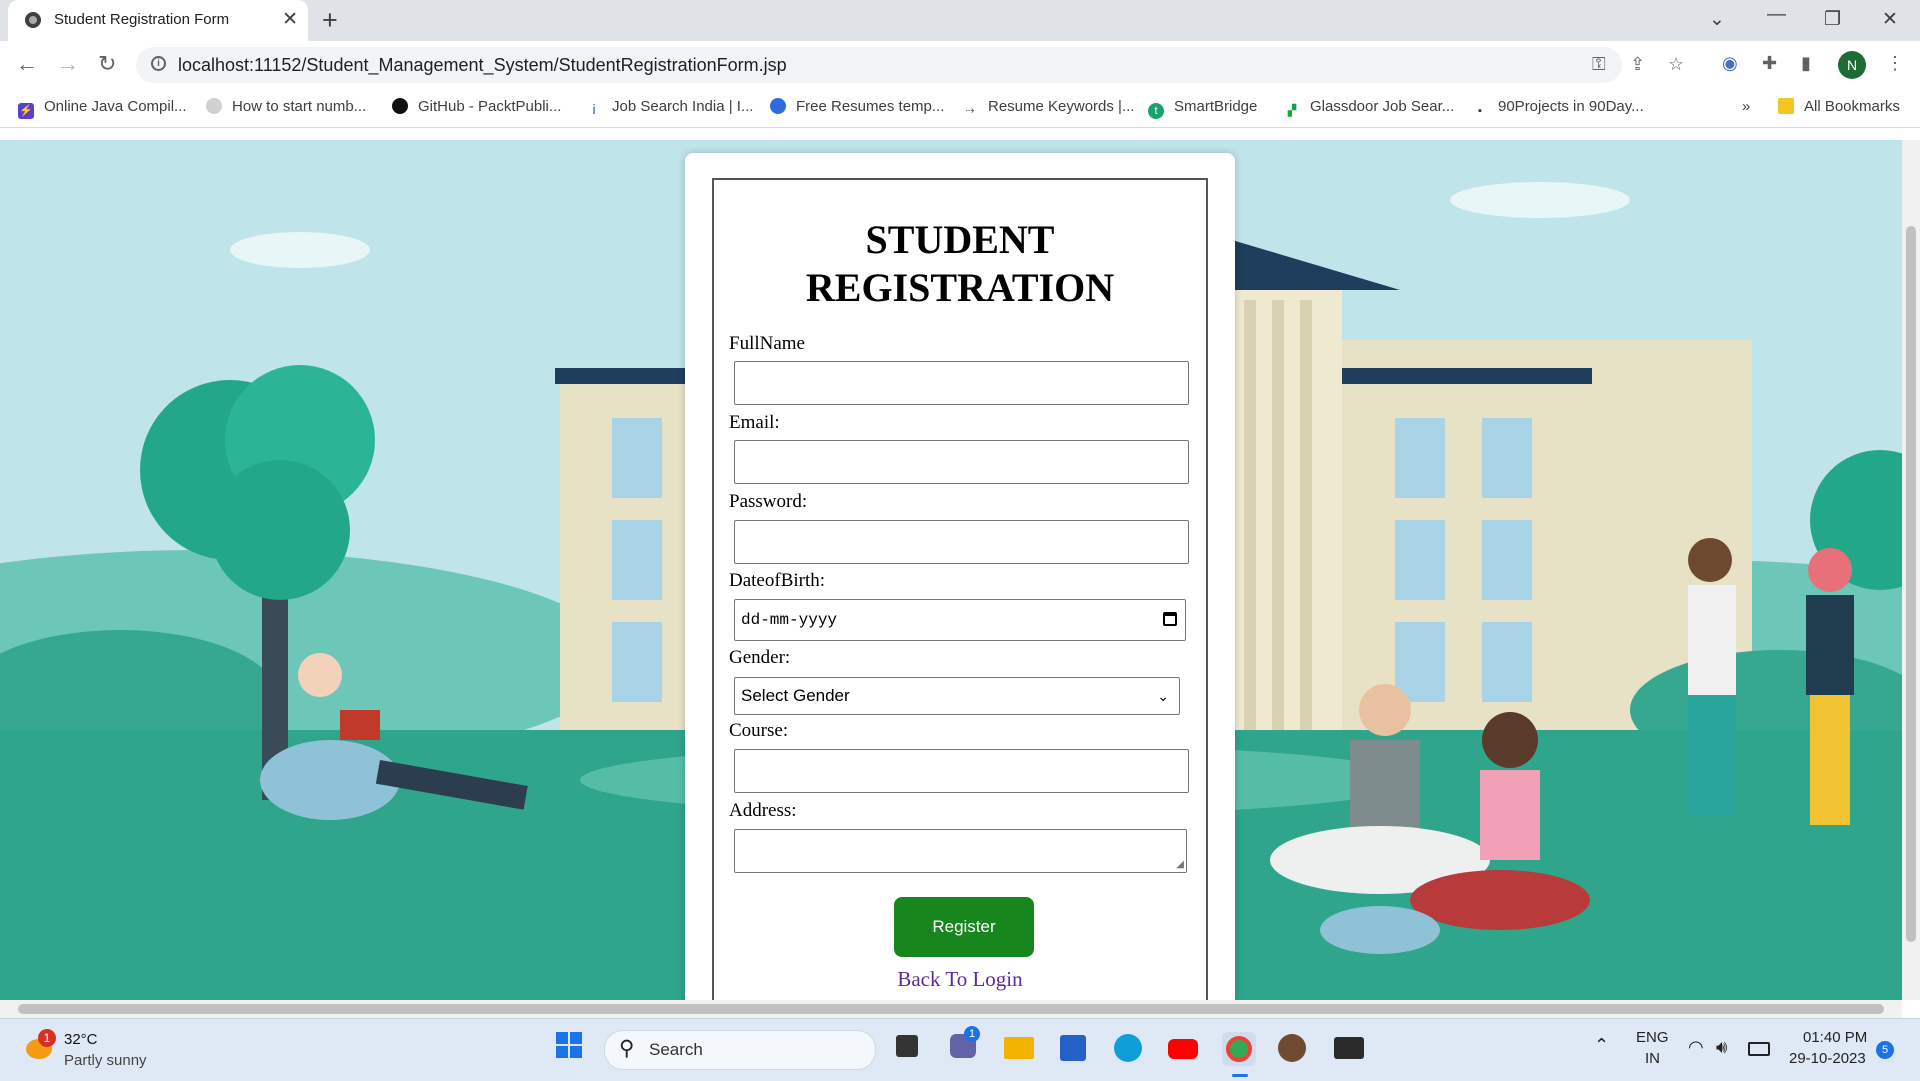 This screenshot has width=1920, height=1081. Describe the element at coordinates (1128, 1048) in the screenshot. I see `edge-browser-icon` at that location.